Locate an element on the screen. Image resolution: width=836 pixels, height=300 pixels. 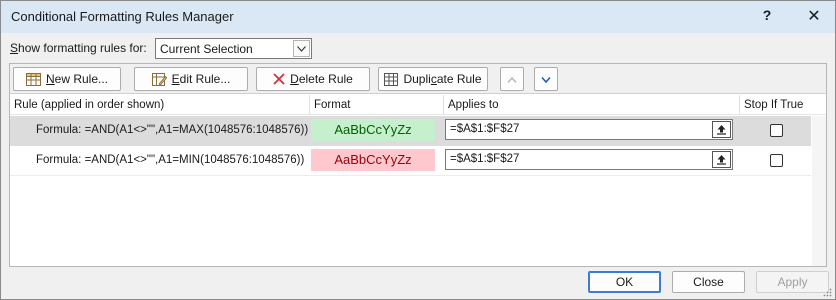
resize-grip-icon is located at coordinates (827, 292).